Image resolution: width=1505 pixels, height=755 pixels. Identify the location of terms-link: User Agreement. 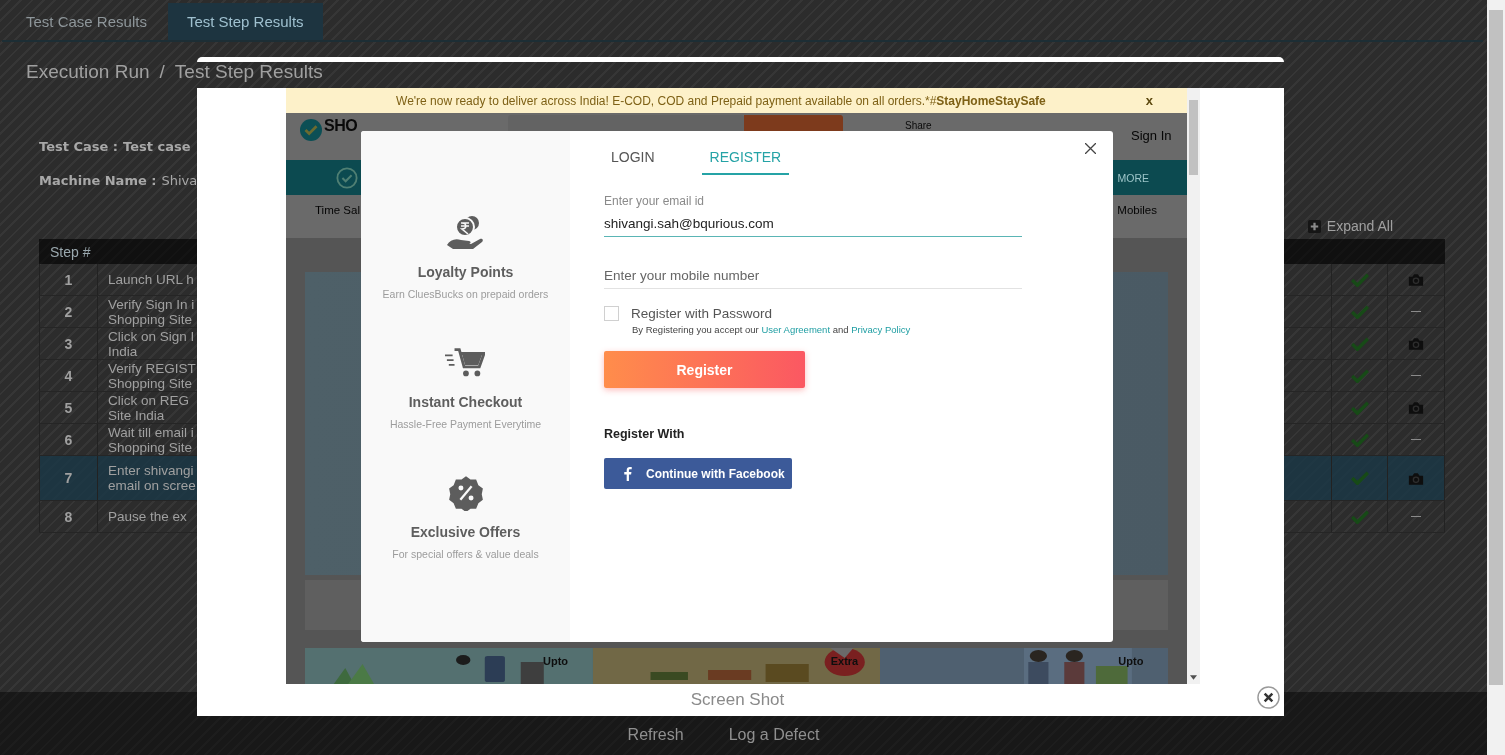
(796, 329).